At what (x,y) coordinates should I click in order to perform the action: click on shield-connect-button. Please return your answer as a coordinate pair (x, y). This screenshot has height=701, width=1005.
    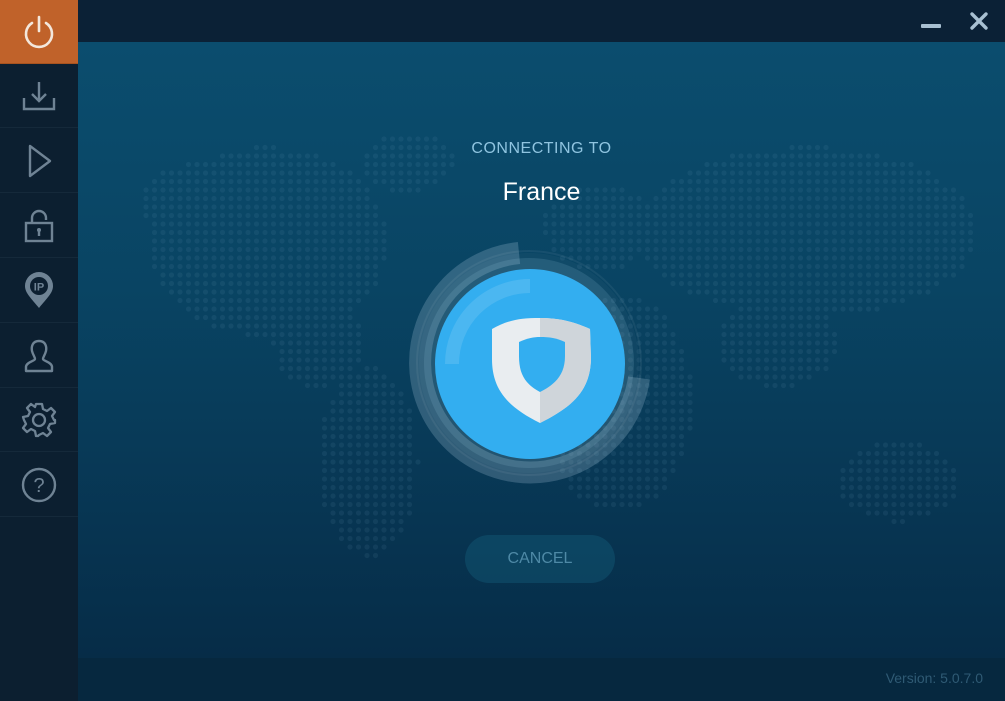
    Looking at the image, I should click on (530, 364).